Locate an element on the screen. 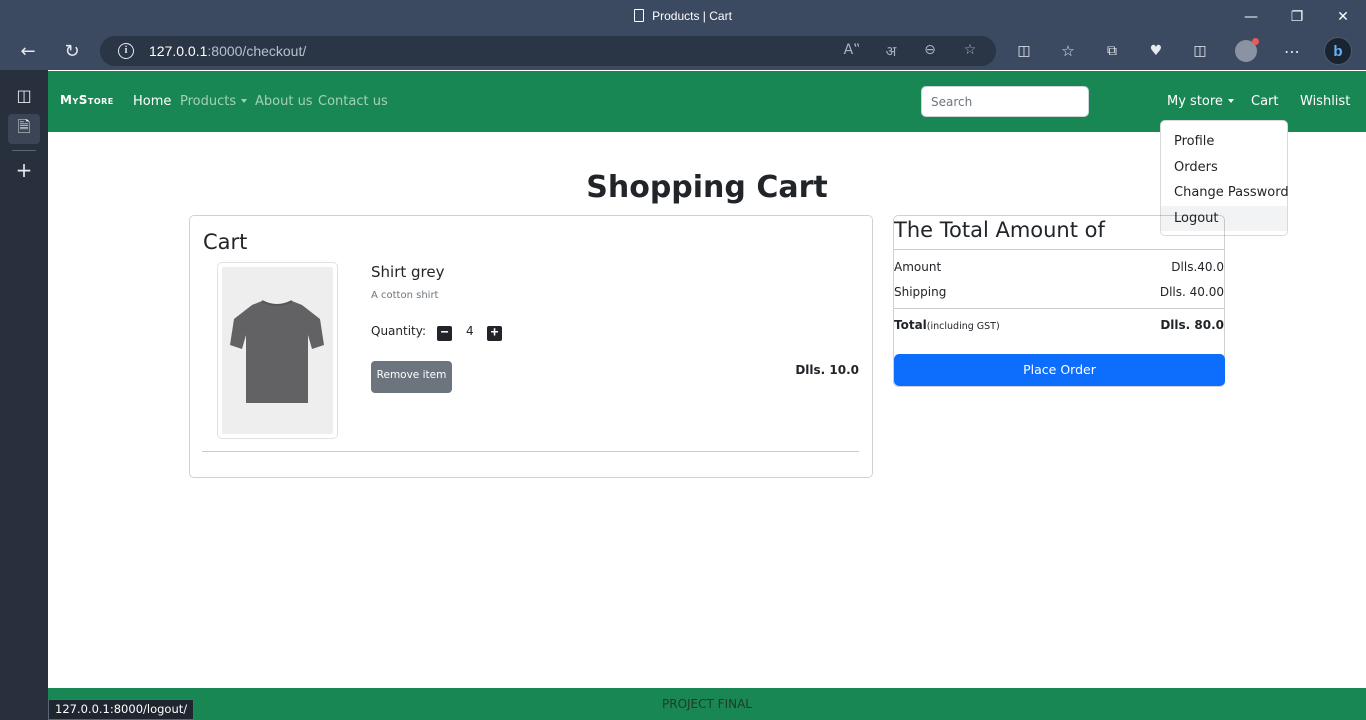  brand-logo: MyStore is located at coordinates (87, 100).